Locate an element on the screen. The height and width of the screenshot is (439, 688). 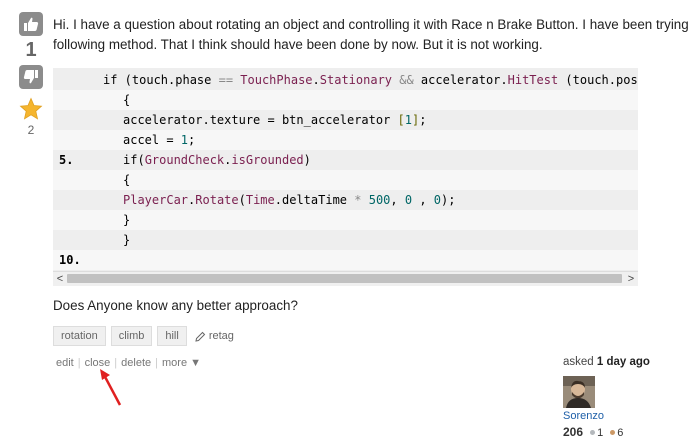
code-line: accel = 1; is located at coordinates (345, 140).